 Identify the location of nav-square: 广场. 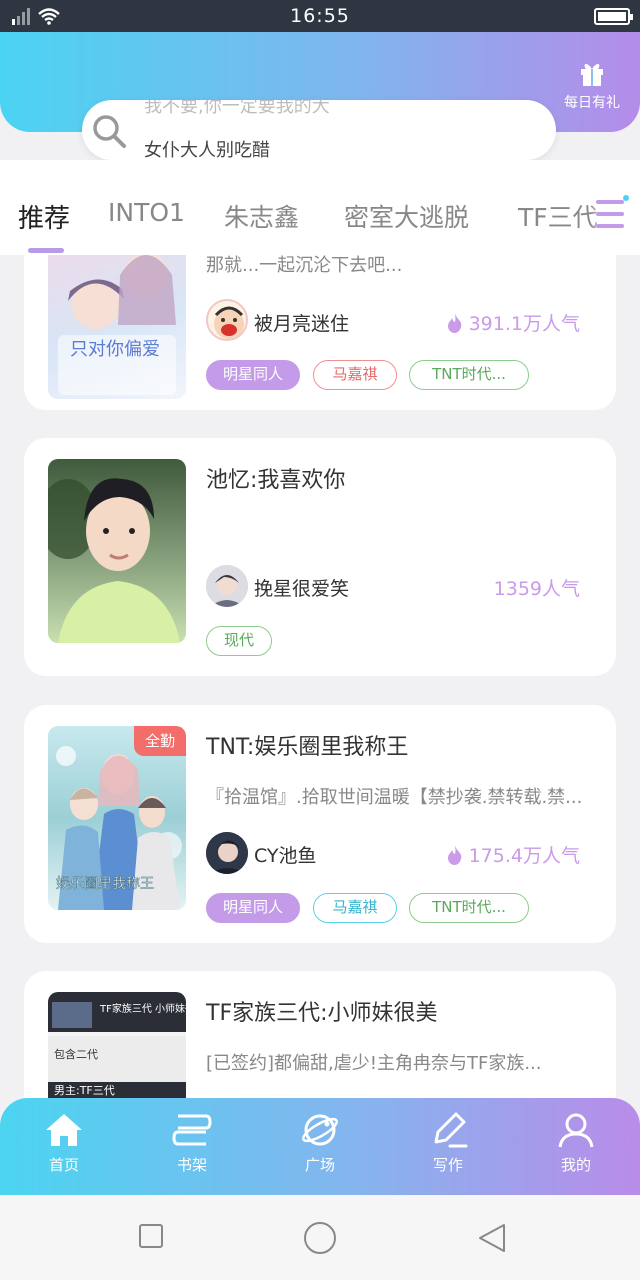
(320, 1143).